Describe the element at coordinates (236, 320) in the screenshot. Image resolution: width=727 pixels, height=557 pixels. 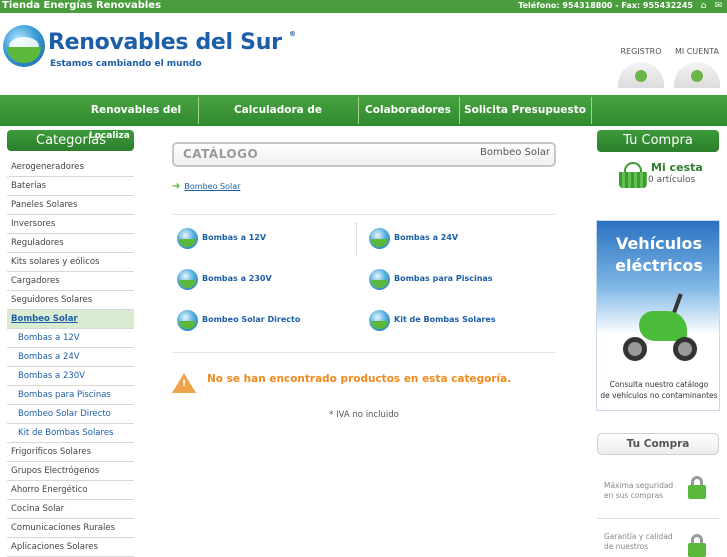
I see `subcategory-link: Bombeo Solar Directo` at that location.